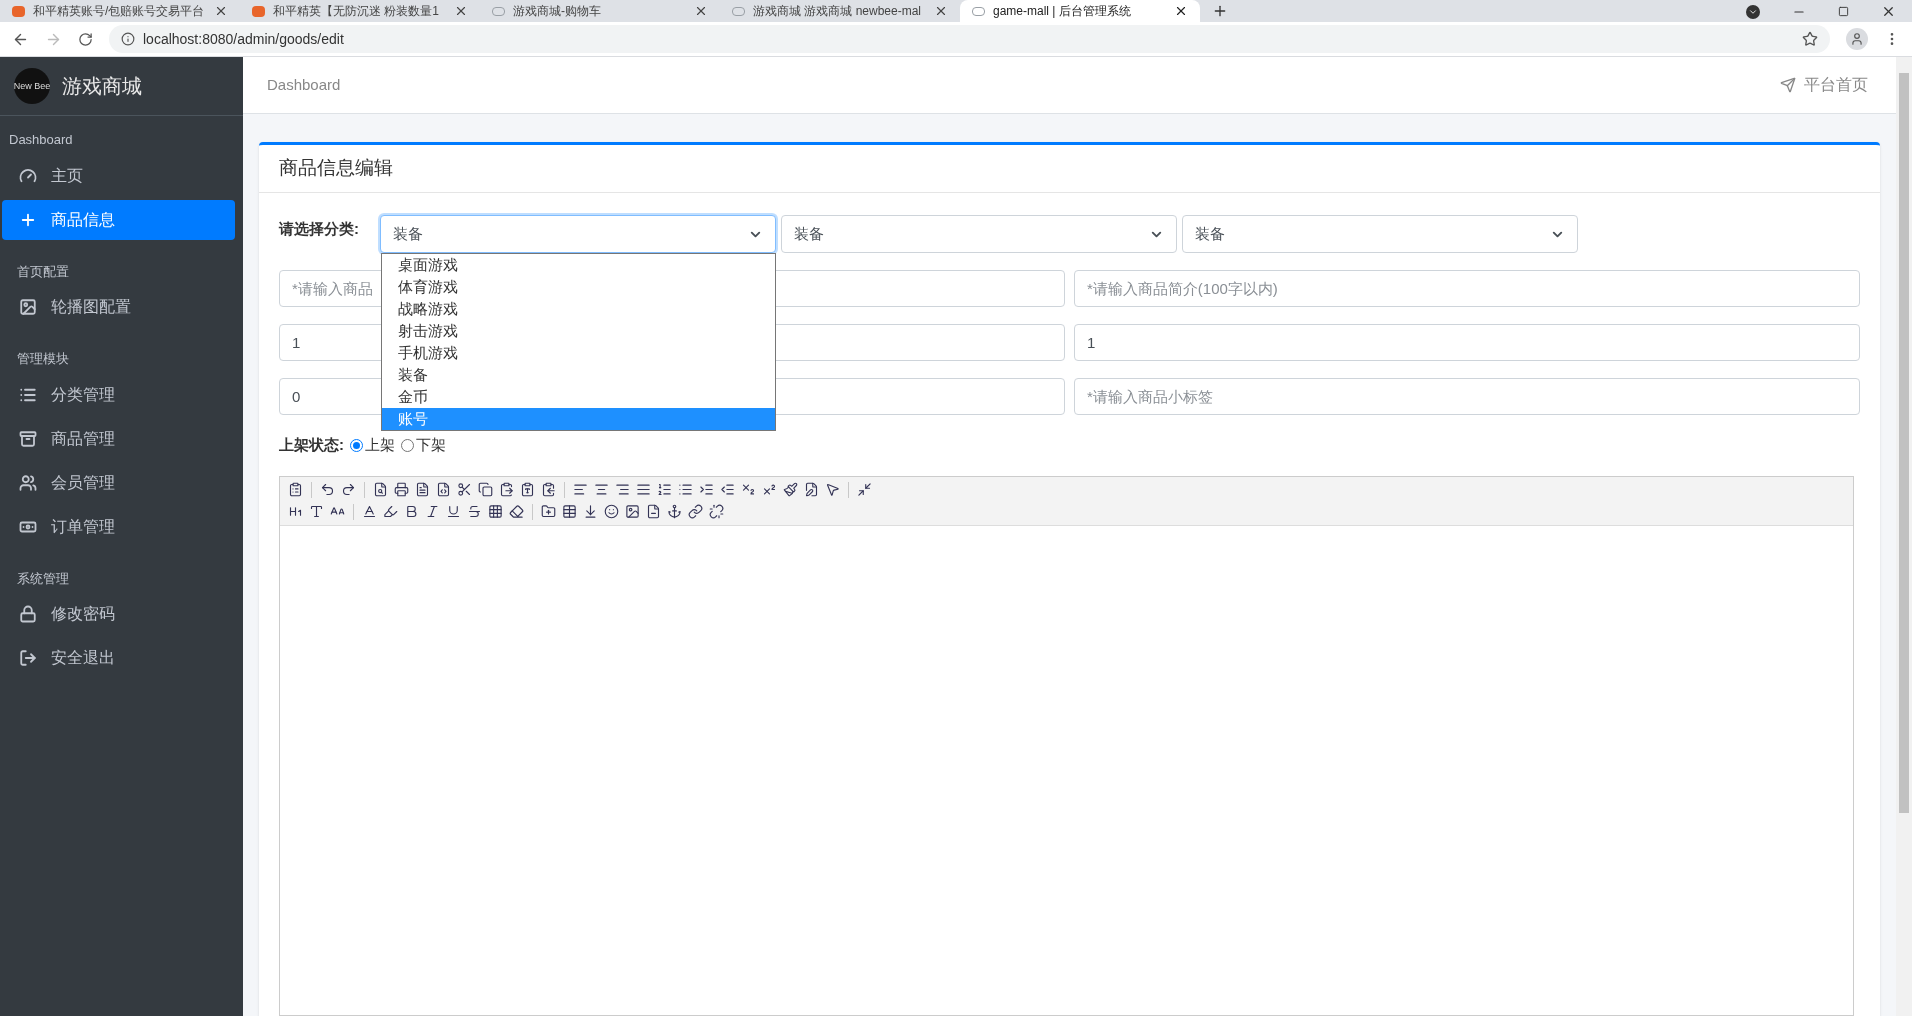 Image resolution: width=1912 pixels, height=1016 pixels. Describe the element at coordinates (838, 11) in the screenshot. I see `tab-title: 游戏商城 游戏商城 newbee-mal` at that location.